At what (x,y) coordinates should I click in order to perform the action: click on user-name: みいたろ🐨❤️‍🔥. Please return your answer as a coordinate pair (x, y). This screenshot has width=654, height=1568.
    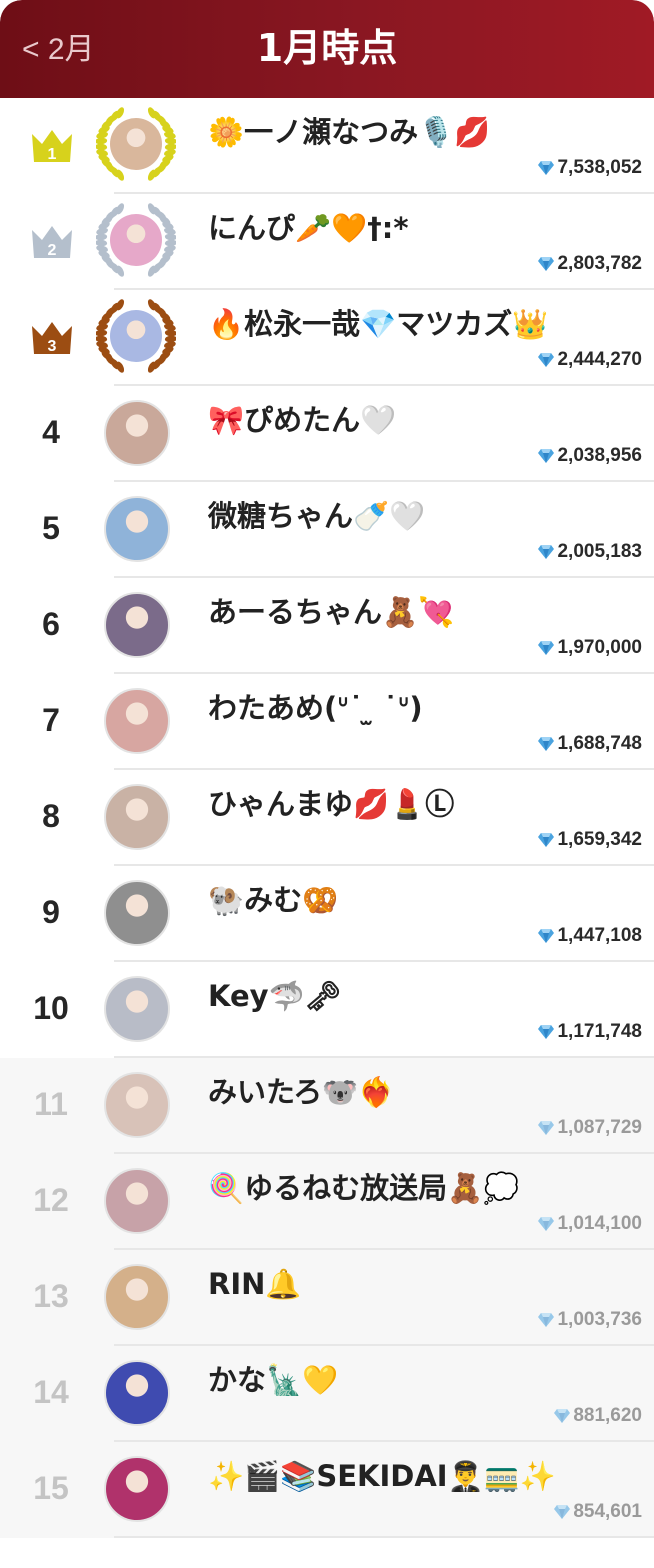
    Looking at the image, I should click on (421, 1092).